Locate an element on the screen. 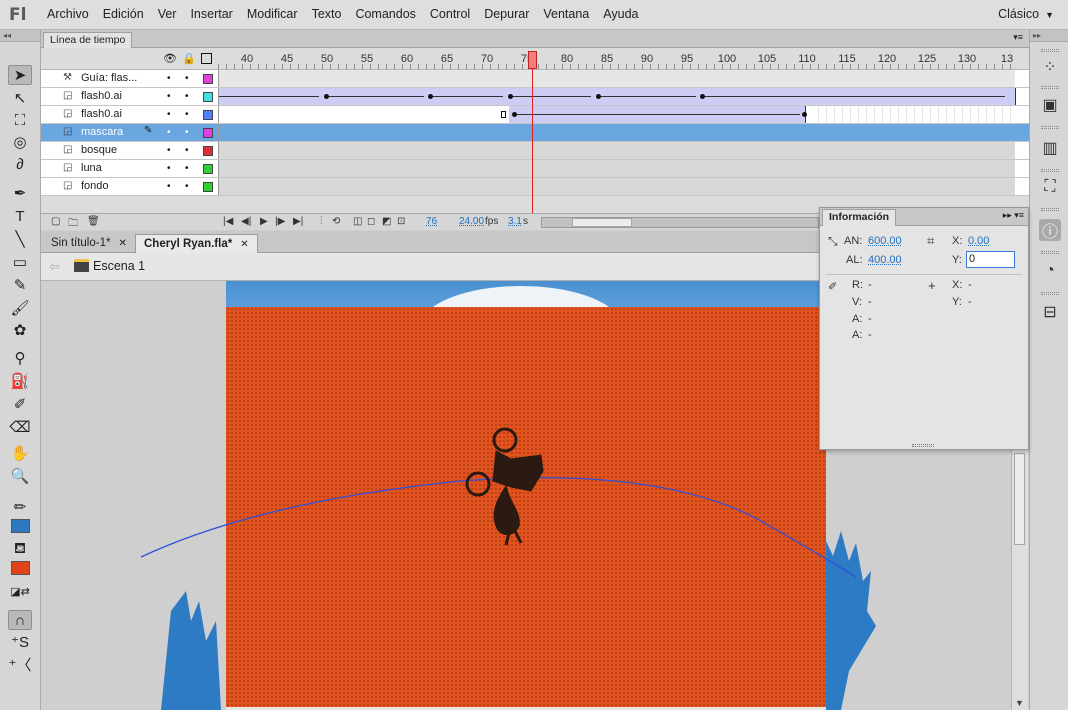 This screenshot has height=710, width=1068. library-panel-icon: ▣ is located at coordinates (1050, 105).